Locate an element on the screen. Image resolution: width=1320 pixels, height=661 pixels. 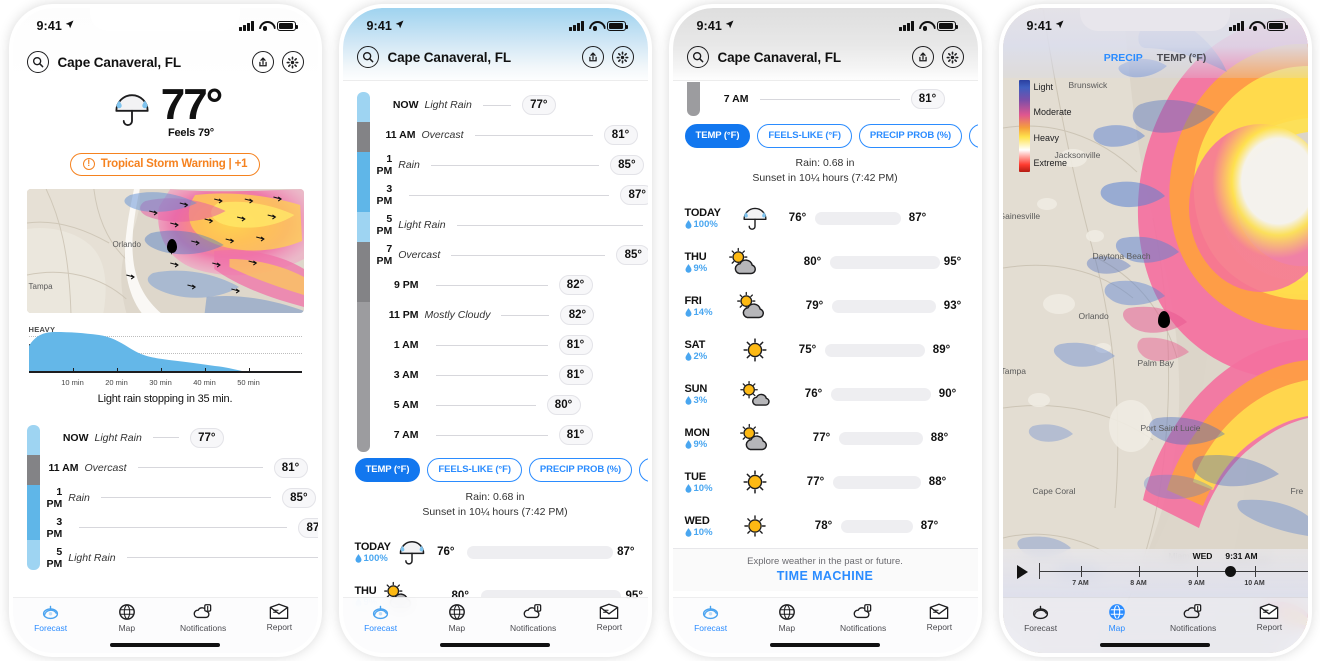
hourly-row: 11 PM Mostly Cloudy 82° is located at coordinates (495, 315).